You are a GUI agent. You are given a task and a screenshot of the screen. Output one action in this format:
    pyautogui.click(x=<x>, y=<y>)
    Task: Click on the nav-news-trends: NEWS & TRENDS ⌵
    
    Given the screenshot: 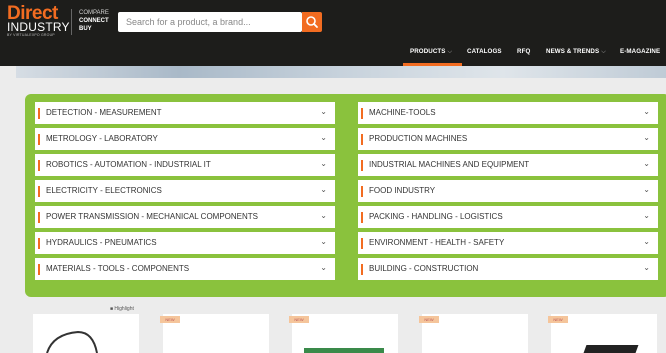 What is the action you would take?
    pyautogui.click(x=576, y=52)
    